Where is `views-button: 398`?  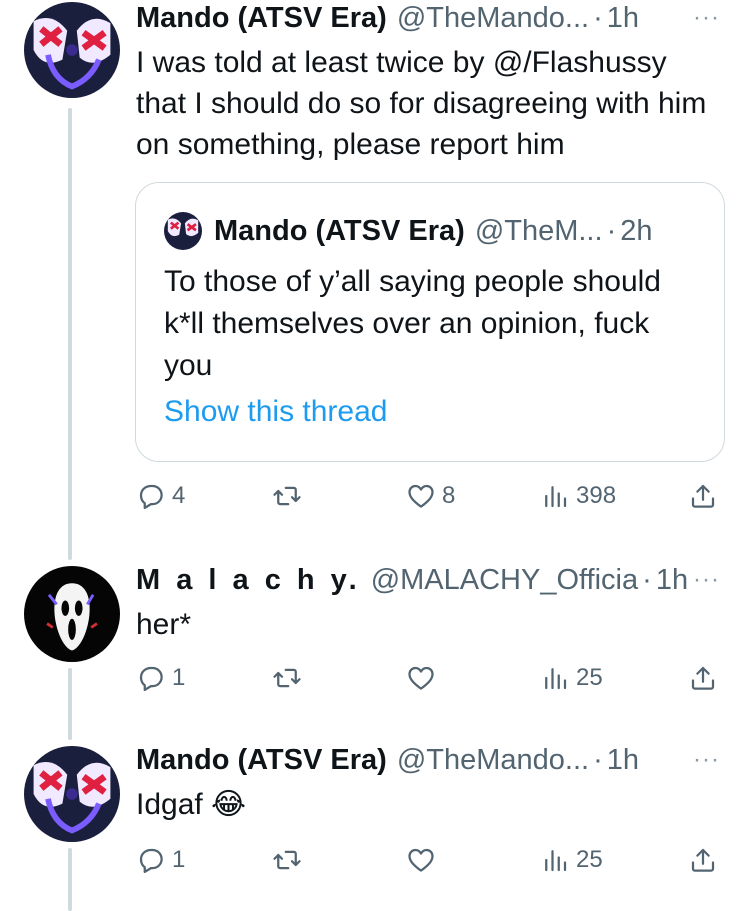
views-button: 398 is located at coordinates (578, 496).